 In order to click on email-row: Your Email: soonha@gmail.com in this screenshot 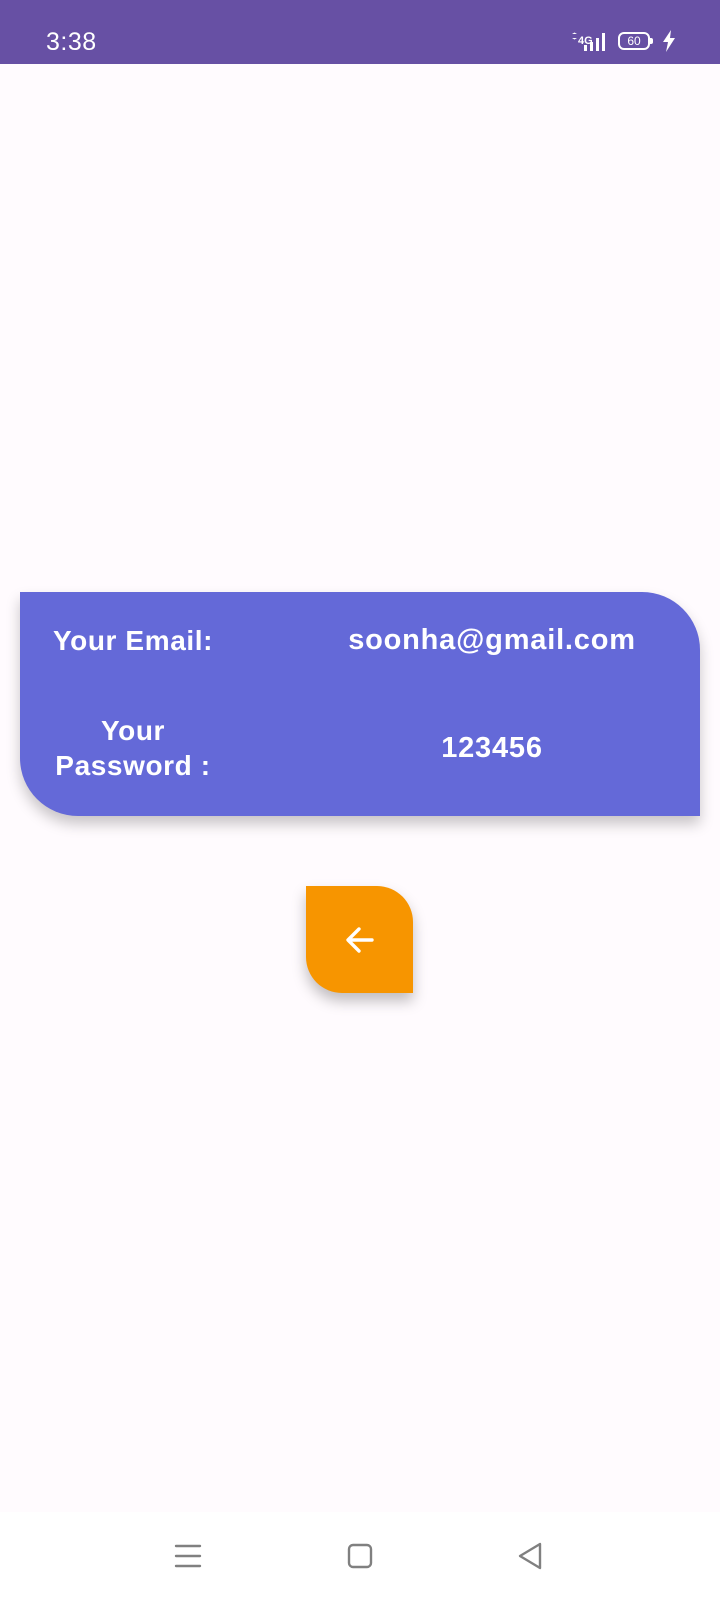, I will do `click(360, 640)`.